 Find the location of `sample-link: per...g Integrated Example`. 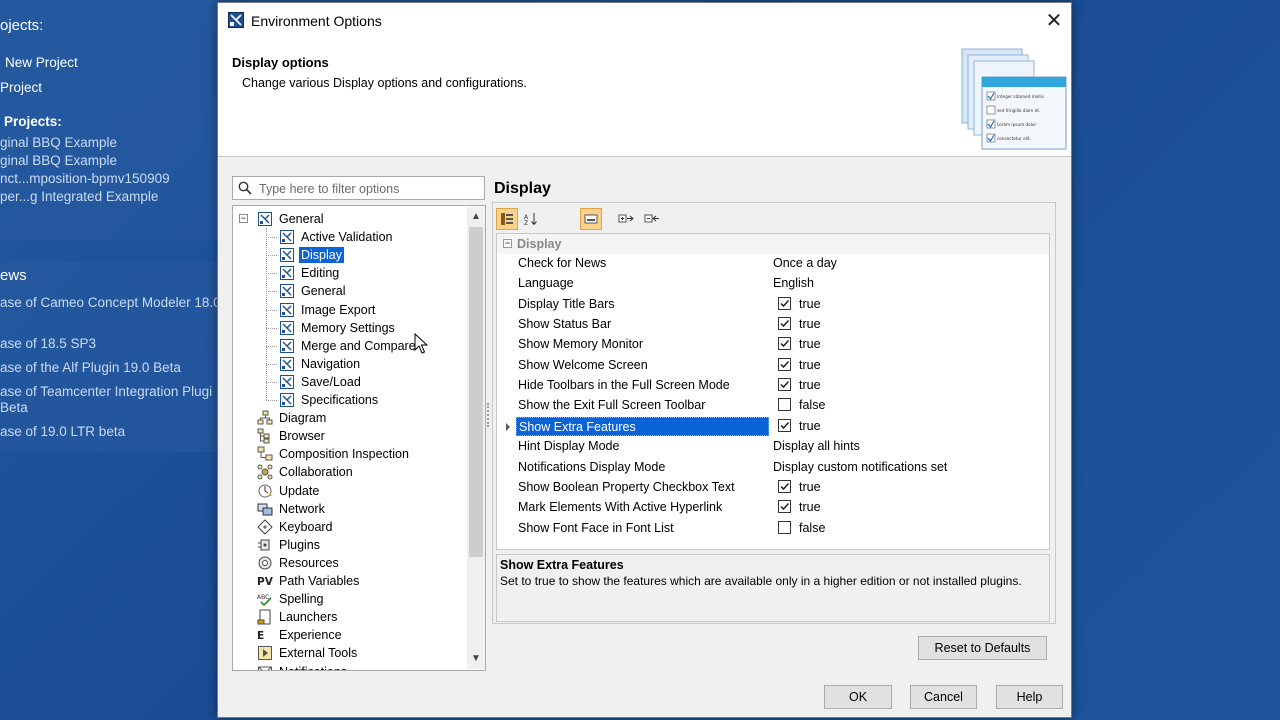

sample-link: per...g Integrated Example is located at coordinates (79, 196).